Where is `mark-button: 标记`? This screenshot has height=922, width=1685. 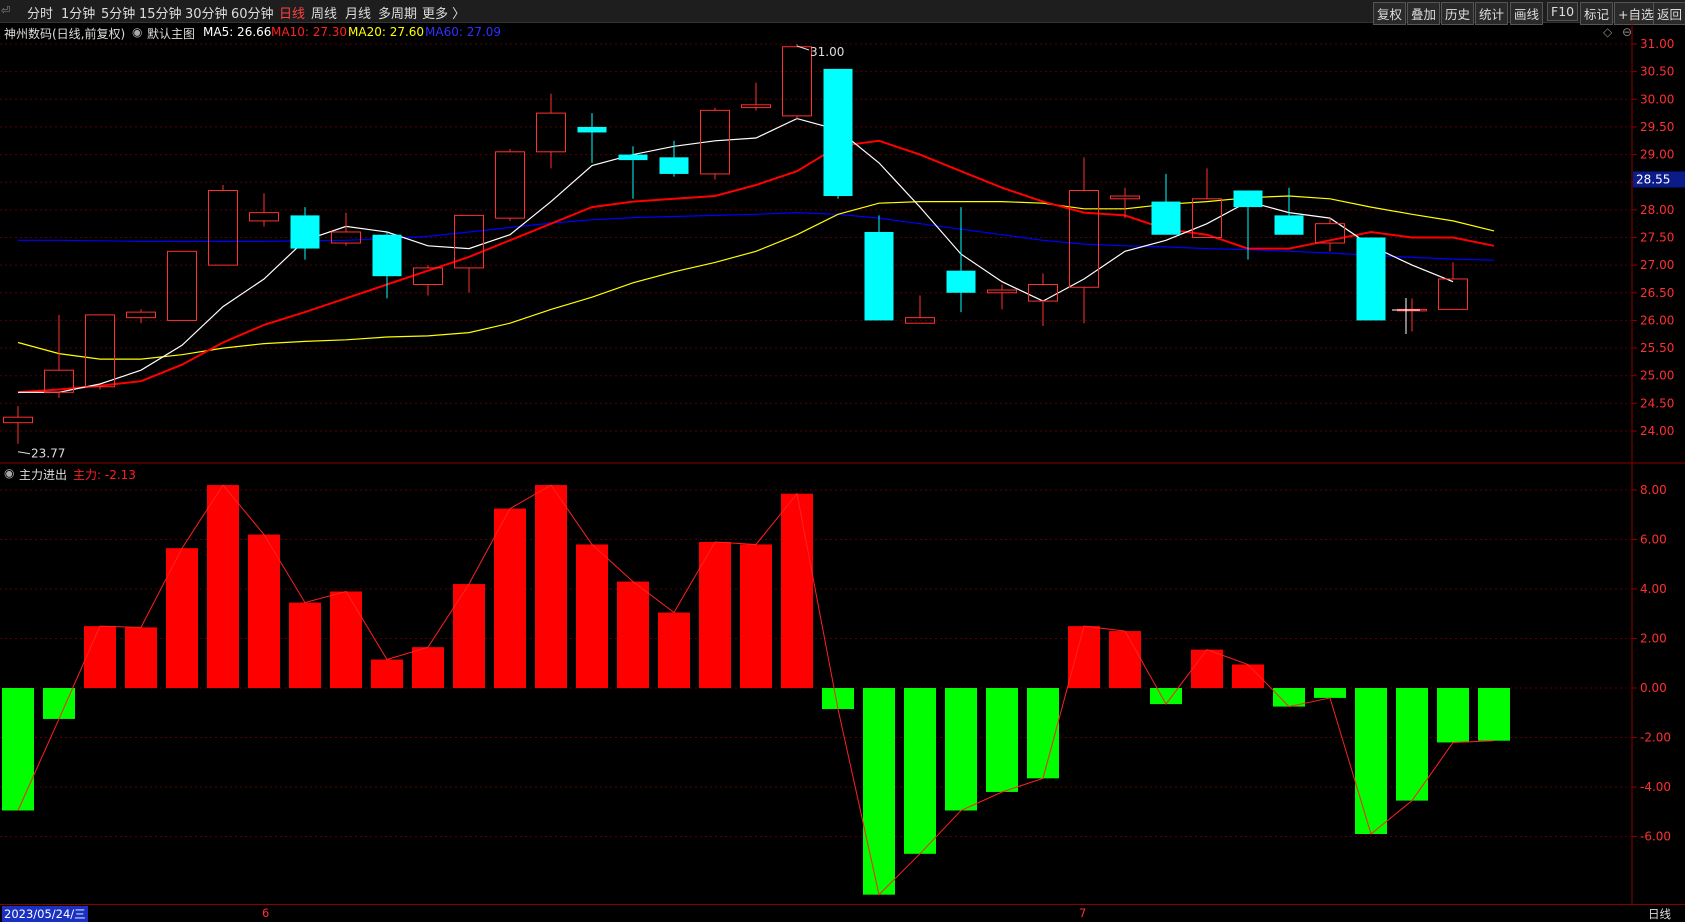 mark-button: 标记 is located at coordinates (1597, 13).